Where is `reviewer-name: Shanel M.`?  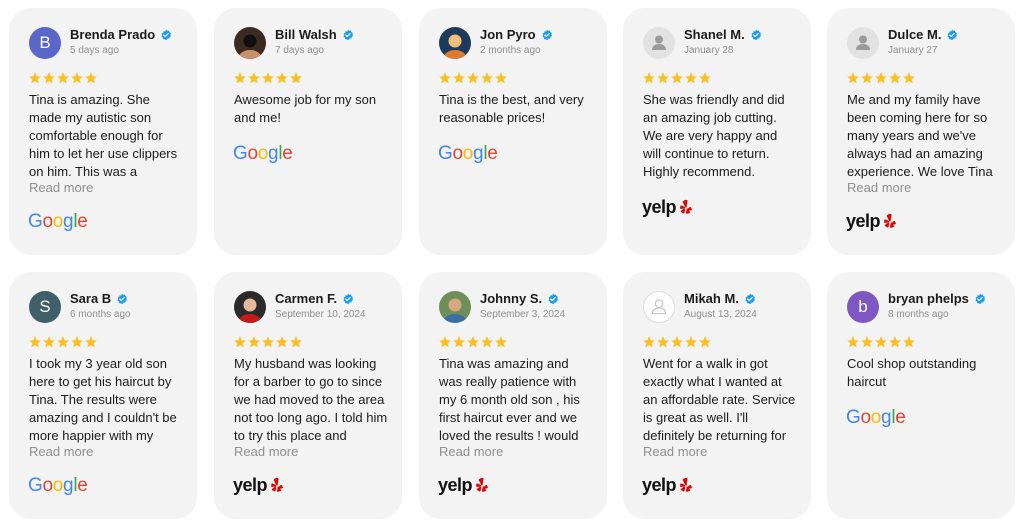 reviewer-name: Shanel M. is located at coordinates (714, 34).